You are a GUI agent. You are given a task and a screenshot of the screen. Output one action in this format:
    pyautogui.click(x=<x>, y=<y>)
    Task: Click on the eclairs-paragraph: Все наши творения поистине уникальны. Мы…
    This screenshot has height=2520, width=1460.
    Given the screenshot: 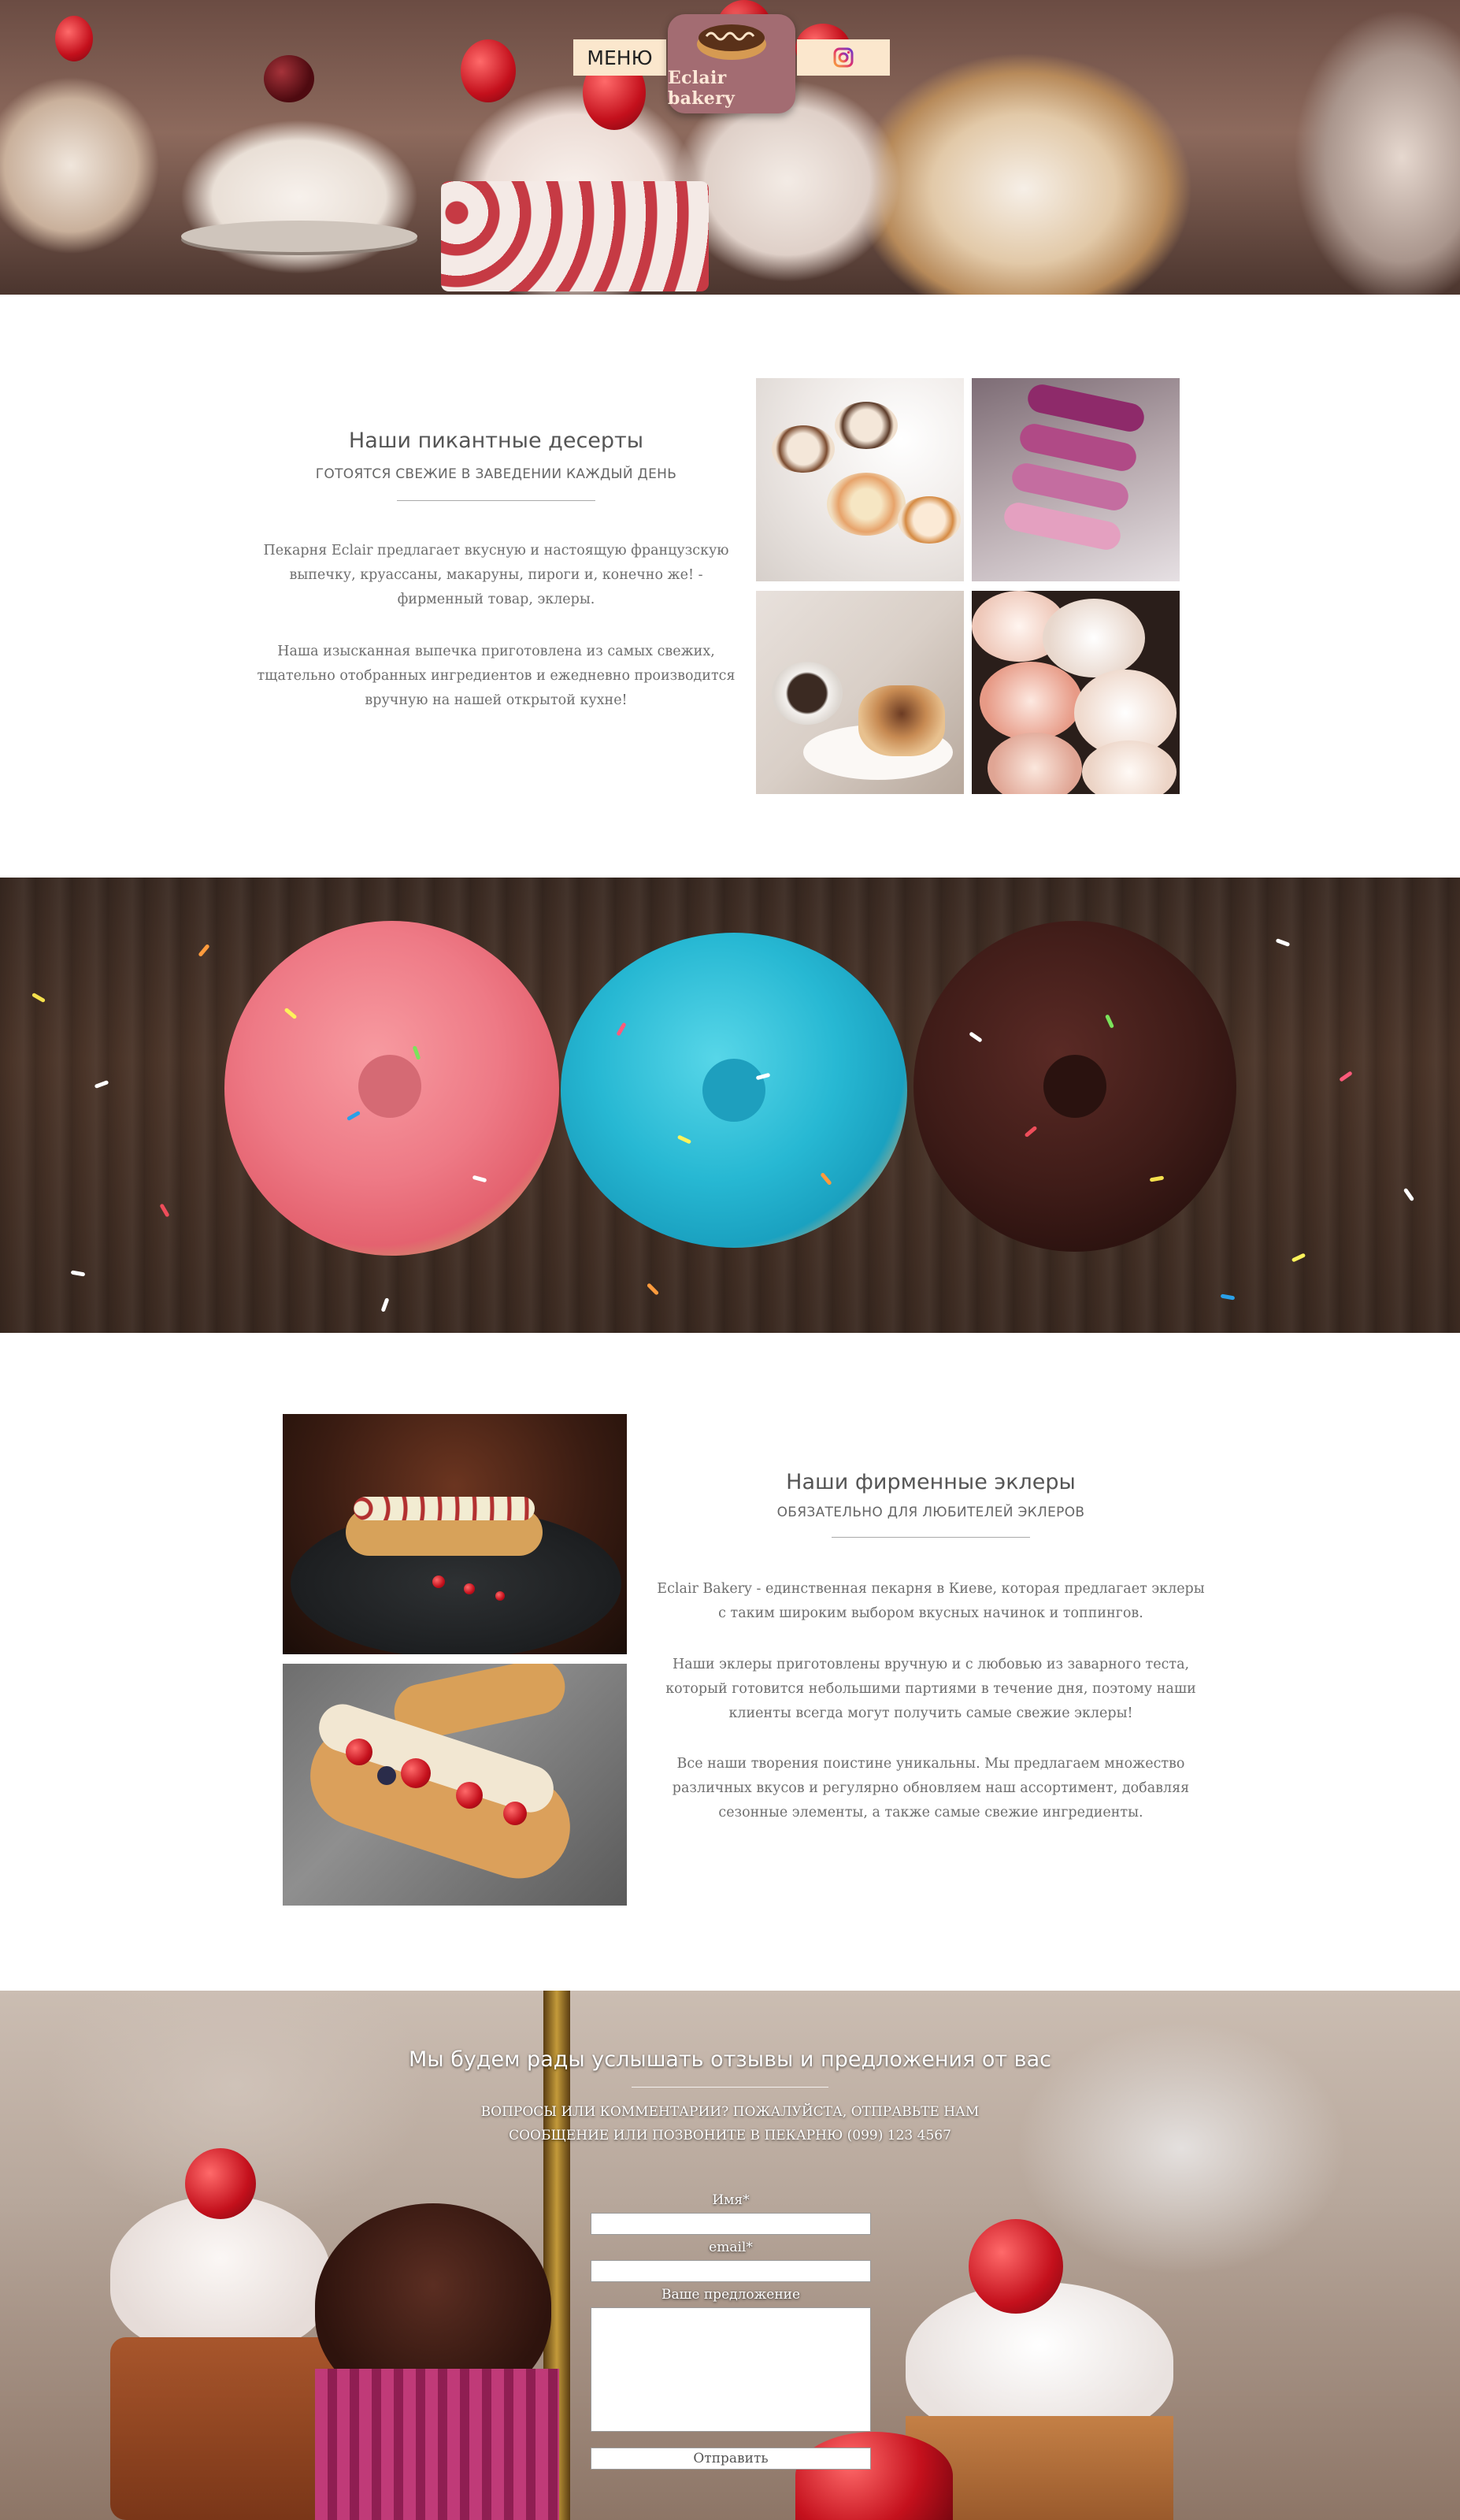 What is the action you would take?
    pyautogui.click(x=931, y=1788)
    